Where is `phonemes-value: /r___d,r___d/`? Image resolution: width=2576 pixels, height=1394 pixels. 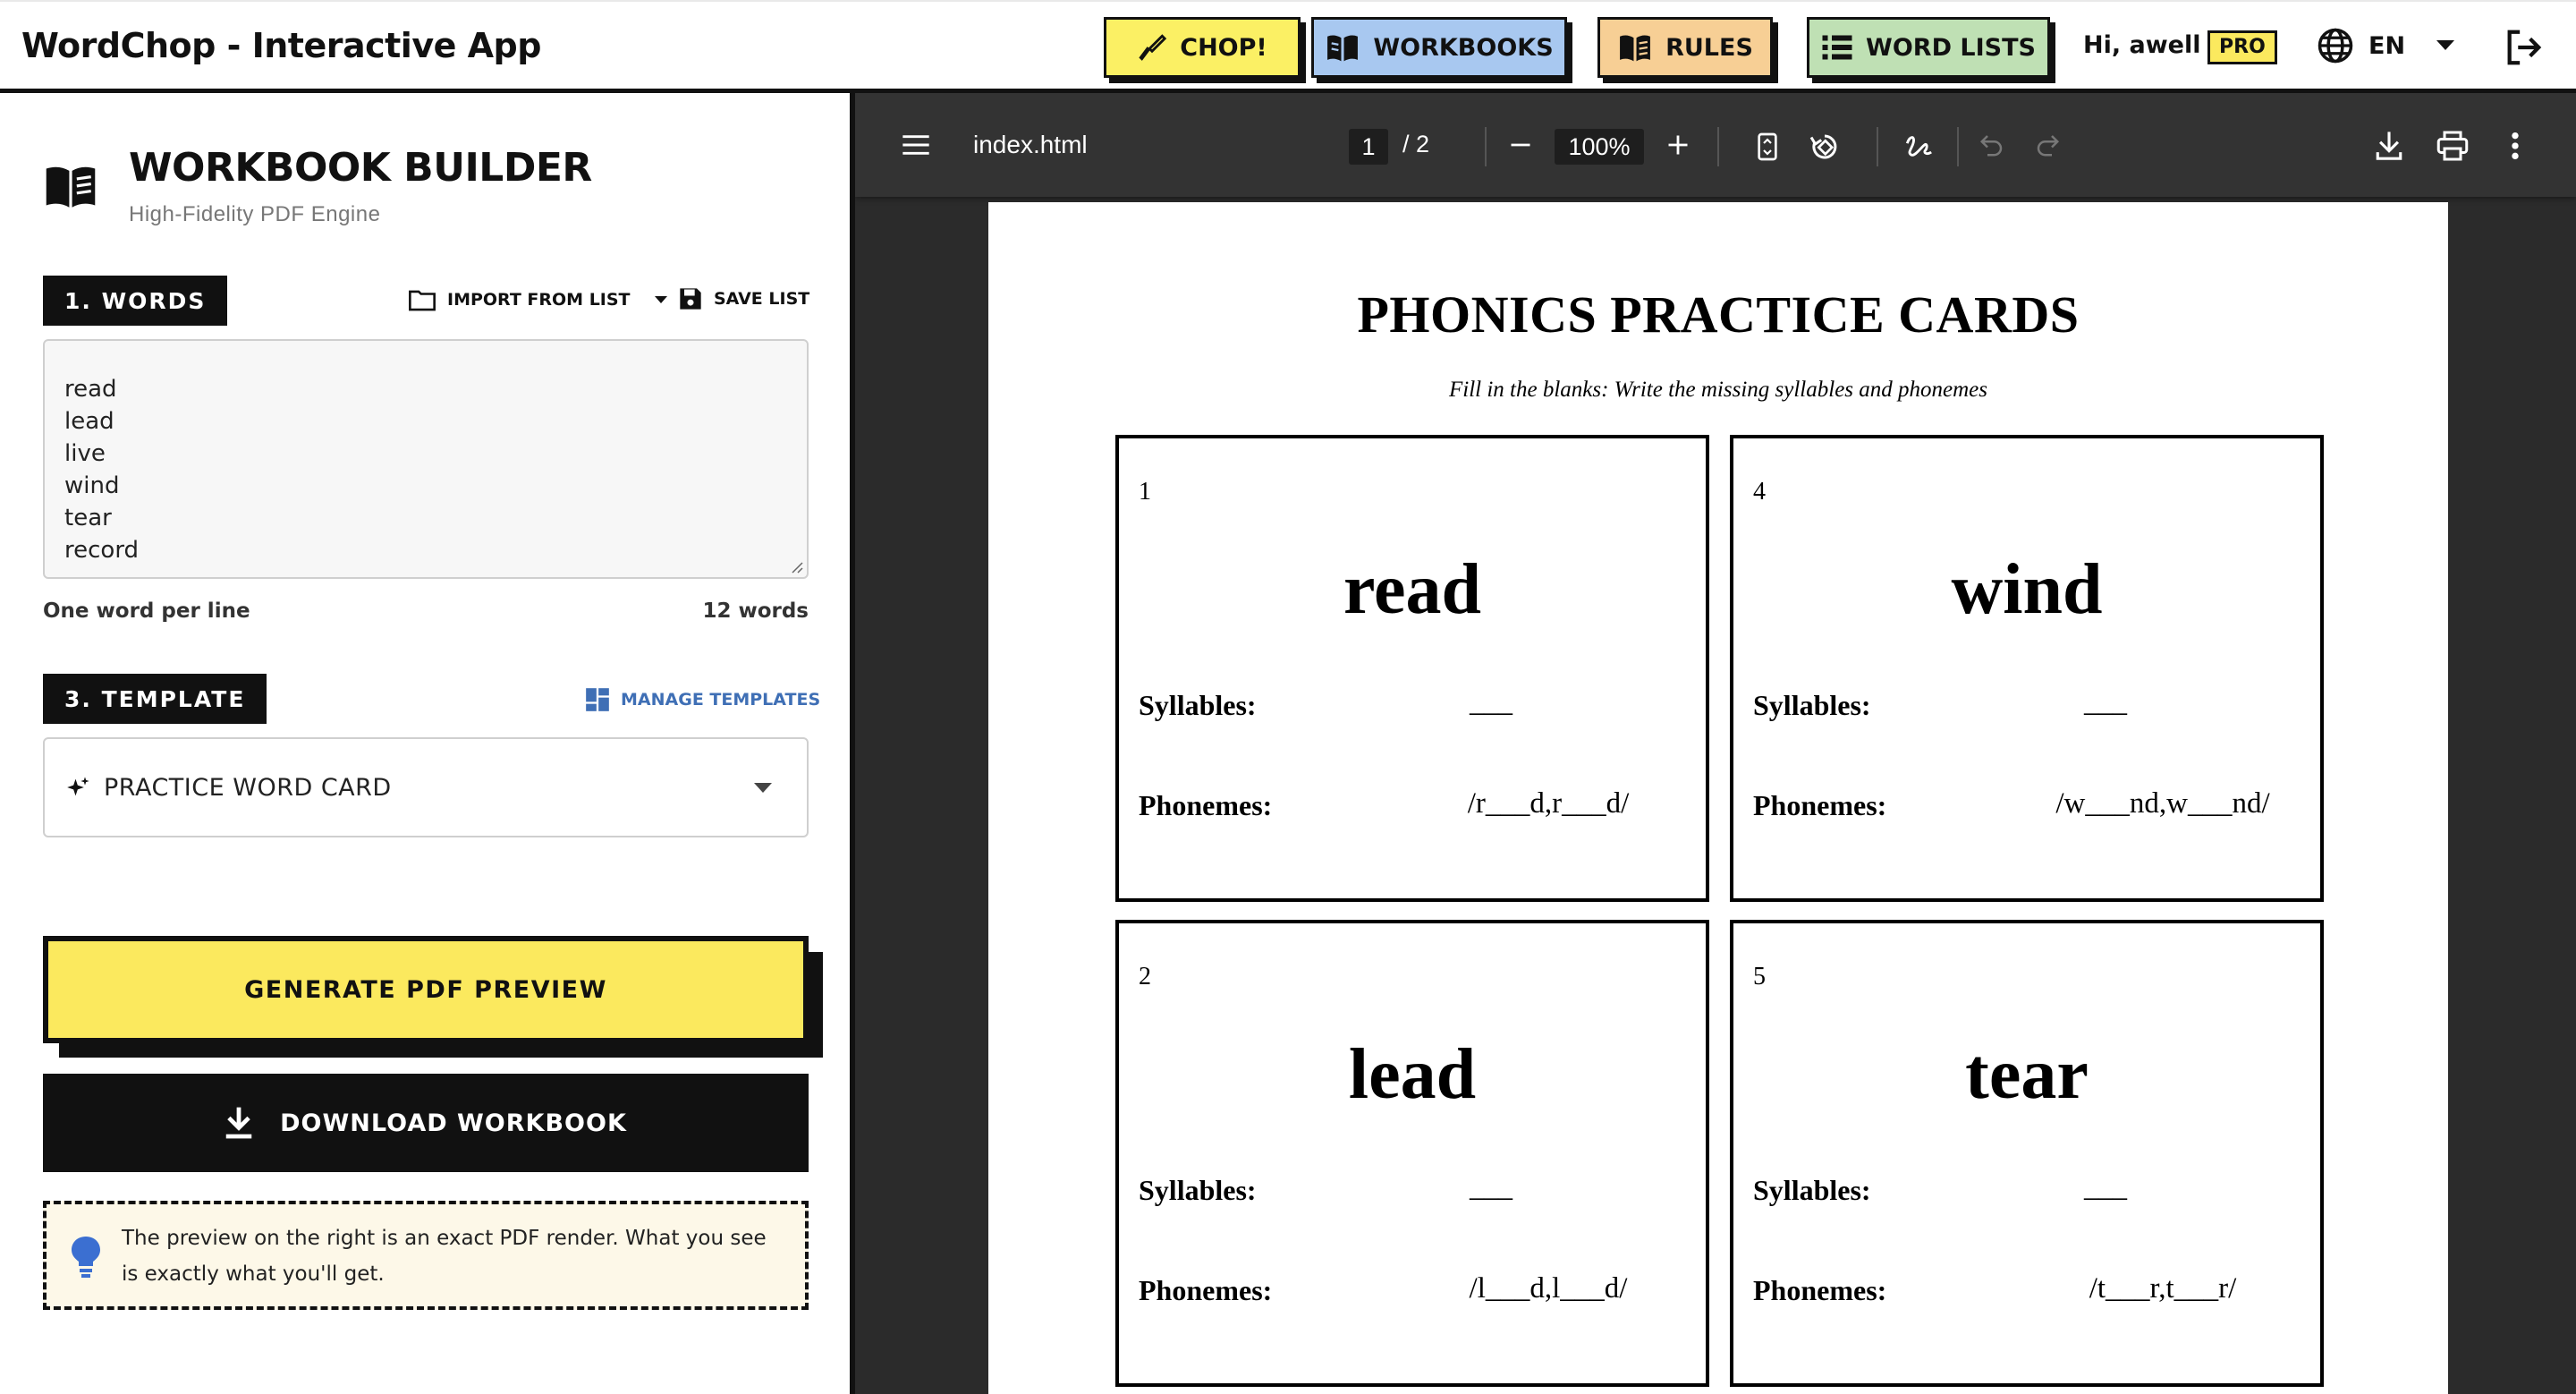 phonemes-value: /r___d,r___d/ is located at coordinates (1548, 803).